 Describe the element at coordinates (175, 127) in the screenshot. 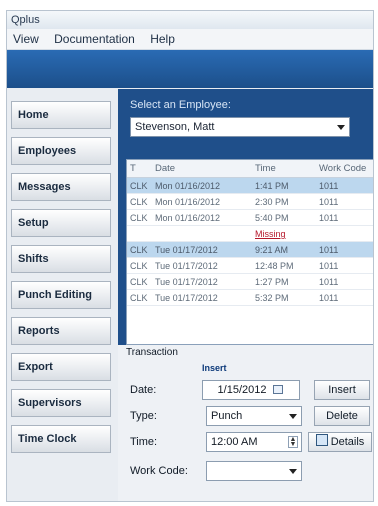

I see `employee-selected-value: Stevenson, Matt` at that location.